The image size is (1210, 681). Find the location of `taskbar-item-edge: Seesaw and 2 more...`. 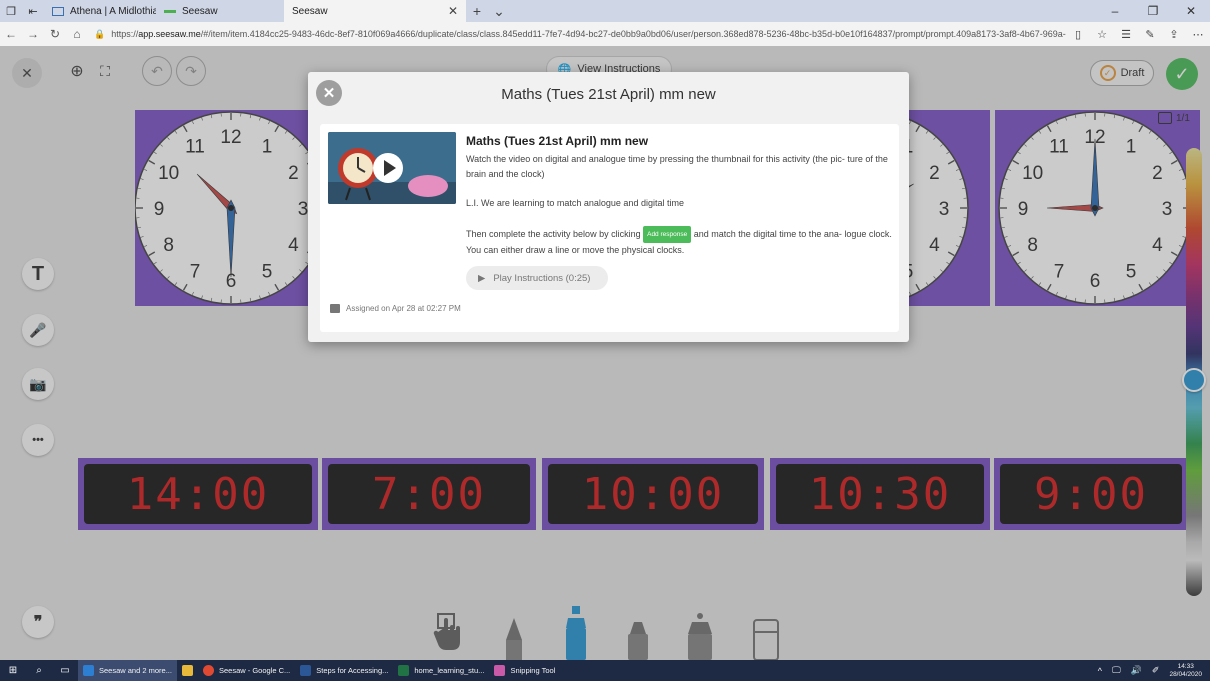

taskbar-item-edge: Seesaw and 2 more... is located at coordinates (127, 670).